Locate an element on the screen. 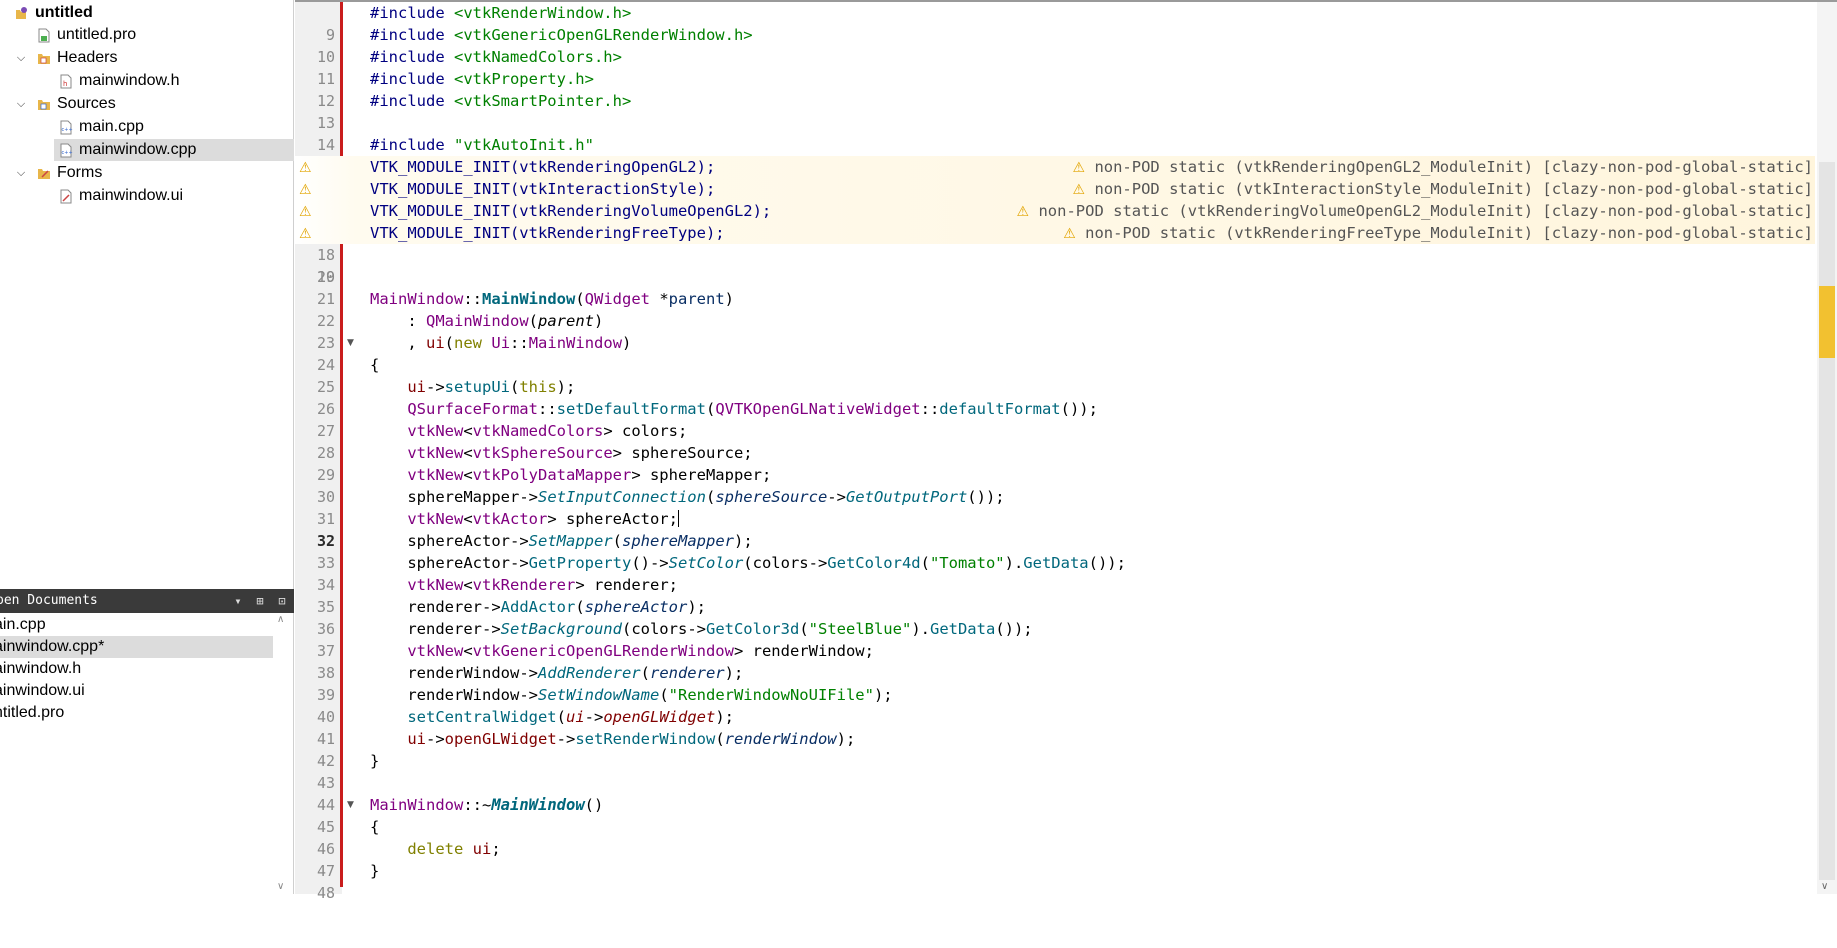 This screenshot has width=1837, height=948. code-line: 47 delete ui; is located at coordinates (1055, 859).